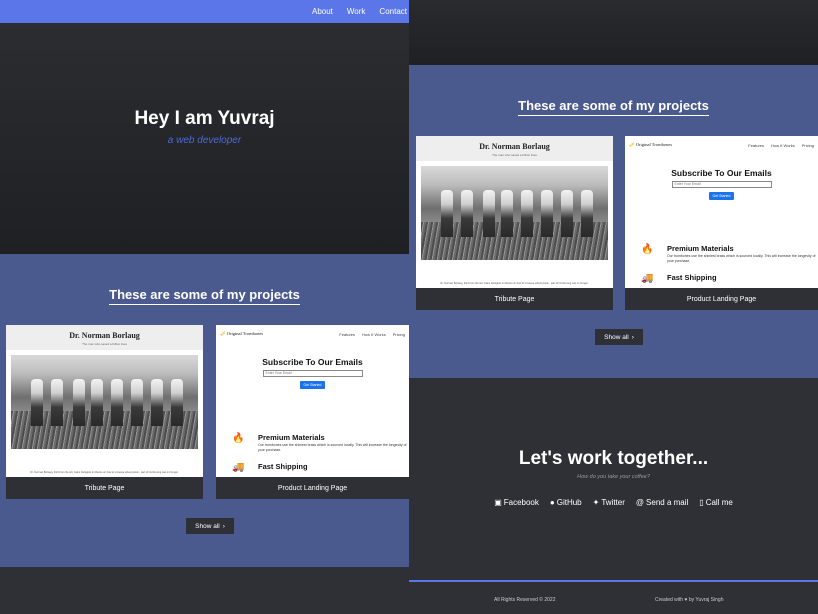  What do you see at coordinates (525, 600) in the screenshot?
I see `footer-copyright: All Rights Reserved © 2022` at bounding box center [525, 600].